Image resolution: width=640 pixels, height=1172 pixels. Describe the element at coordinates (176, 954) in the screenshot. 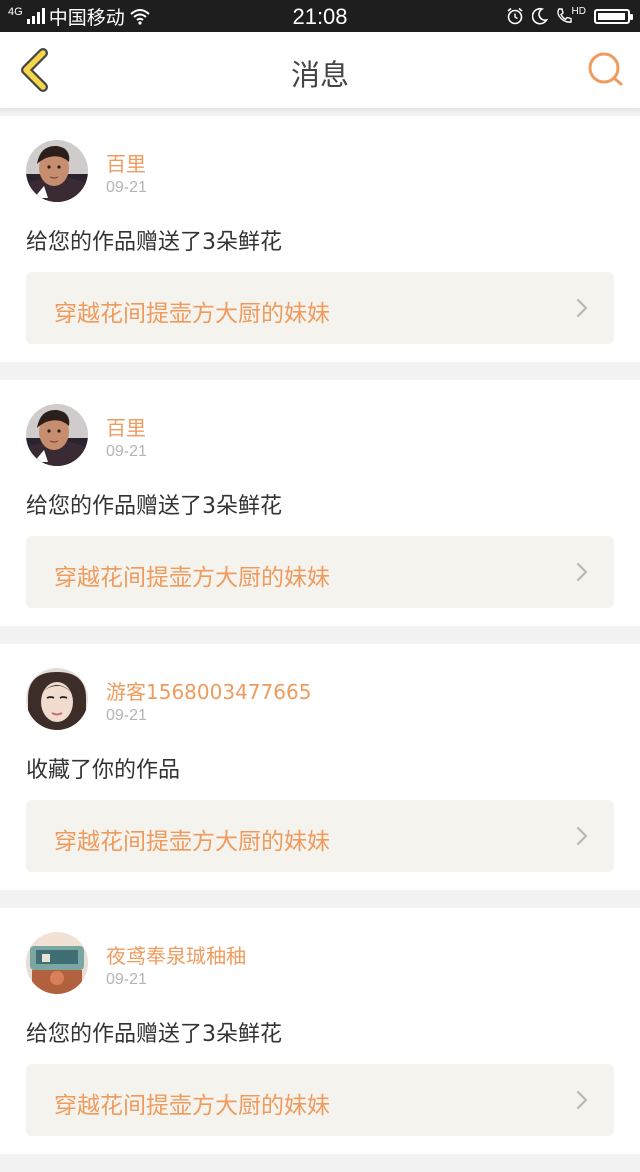

I see `user-name: 夜鸢奉泉珹秞秞` at that location.